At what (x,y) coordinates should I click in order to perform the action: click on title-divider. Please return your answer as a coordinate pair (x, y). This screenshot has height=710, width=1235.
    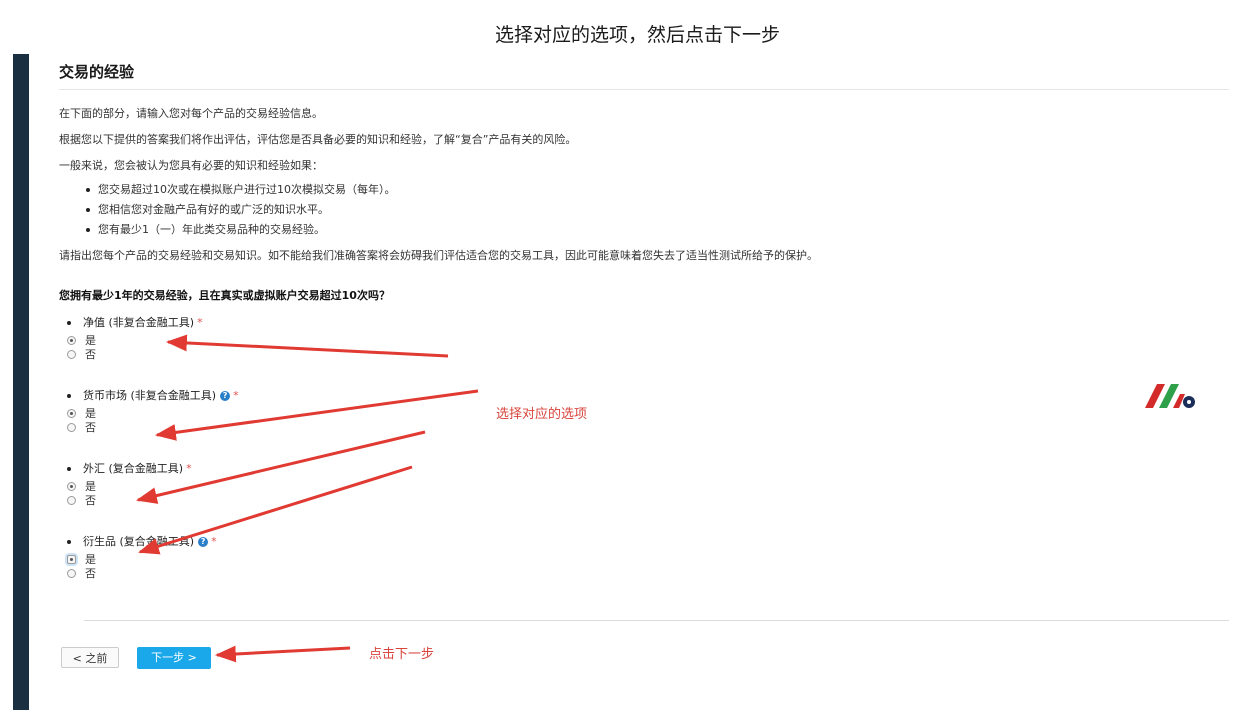
    Looking at the image, I should click on (644, 89).